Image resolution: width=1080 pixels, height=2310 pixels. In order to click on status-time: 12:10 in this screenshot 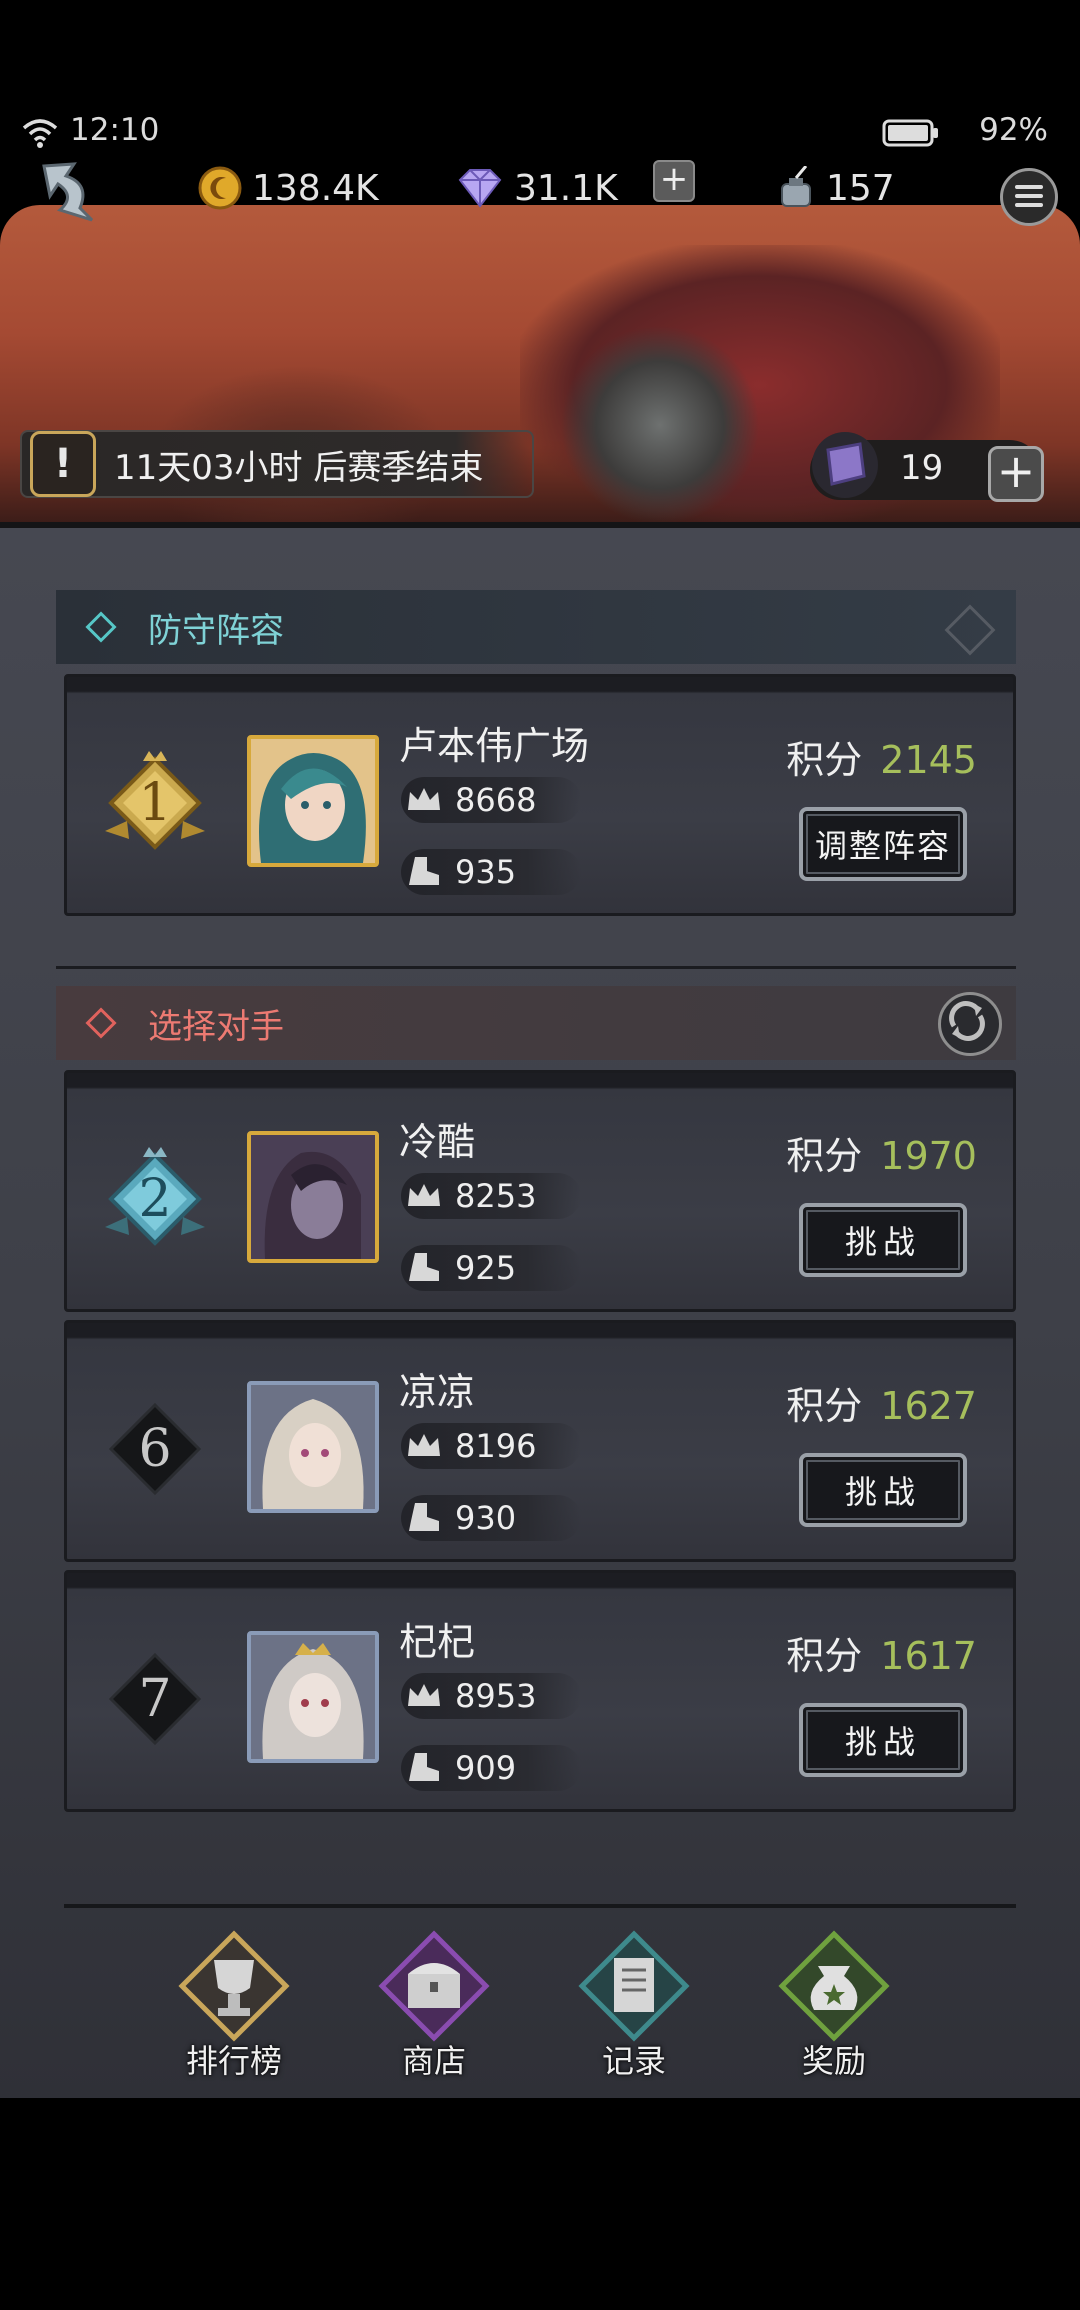, I will do `click(115, 130)`.